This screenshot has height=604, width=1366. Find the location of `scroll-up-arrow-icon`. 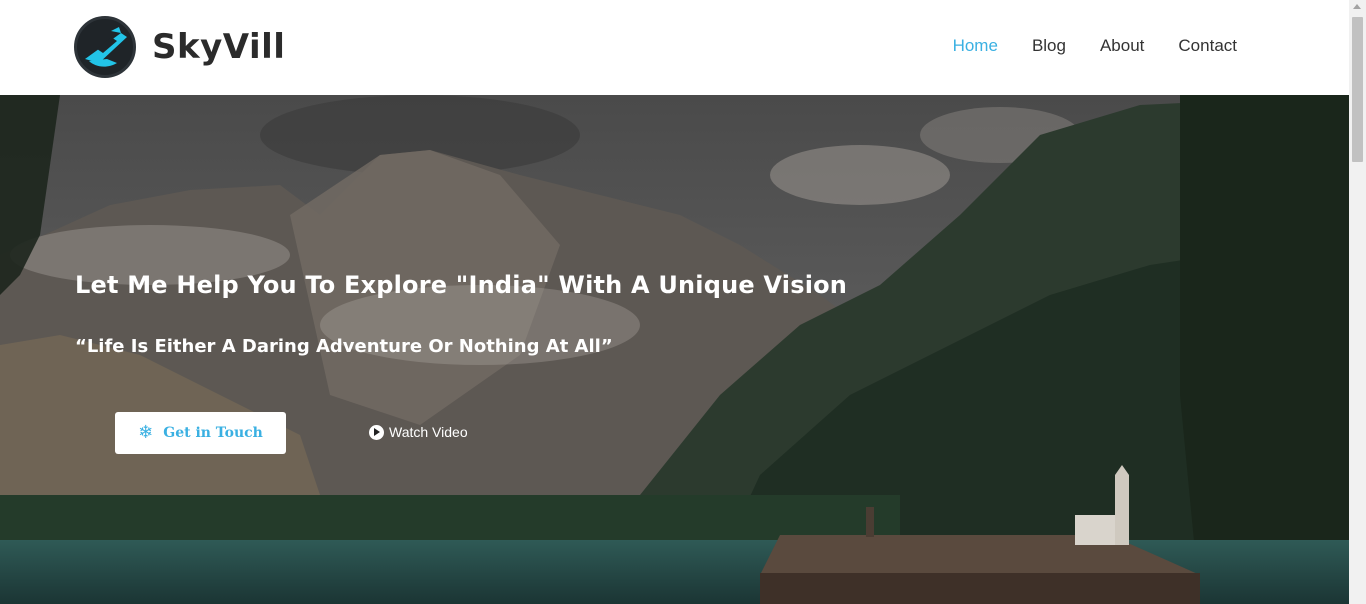

scroll-up-arrow-icon is located at coordinates (1357, 6).